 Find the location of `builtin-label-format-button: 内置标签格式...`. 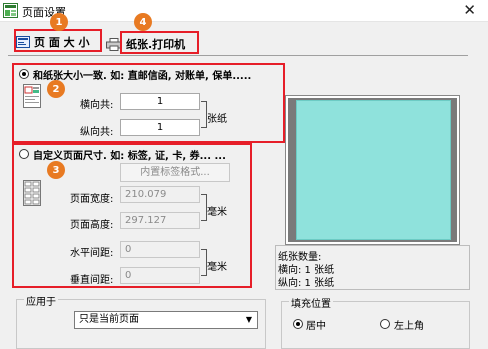

builtin-label-format-button: 内置标签格式... is located at coordinates (175, 172).